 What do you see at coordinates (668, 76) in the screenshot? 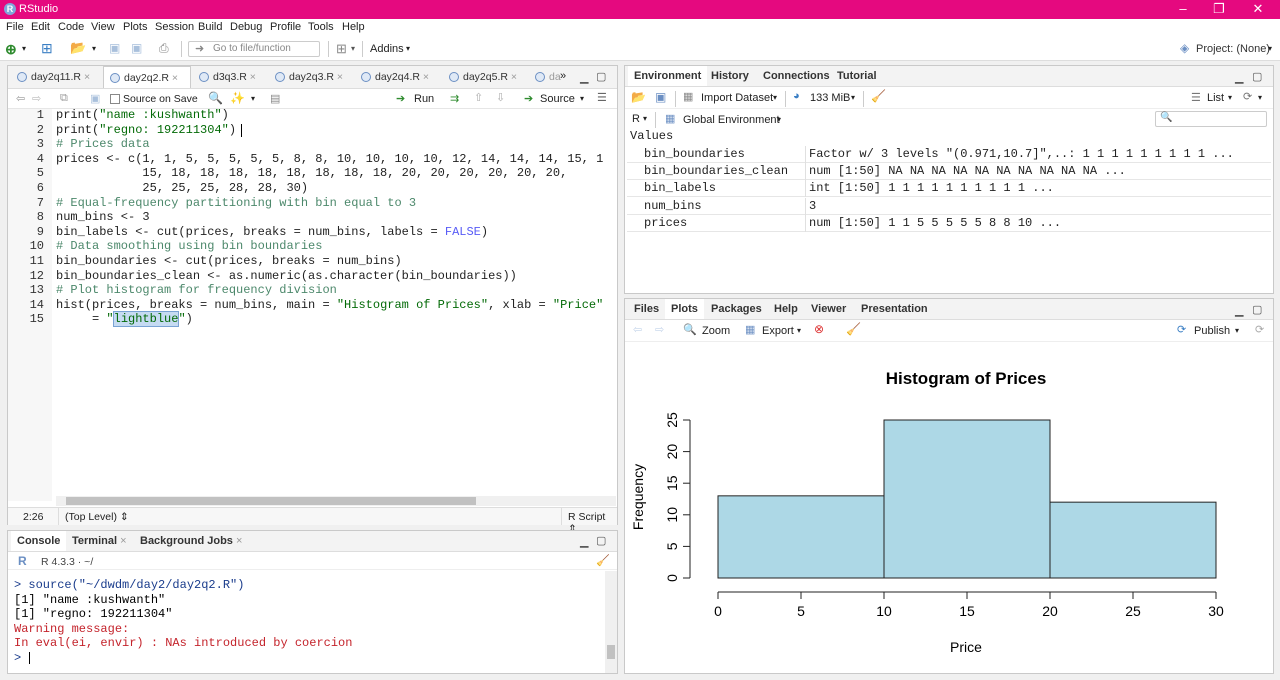
I see `tab-environment: Environment` at bounding box center [668, 76].